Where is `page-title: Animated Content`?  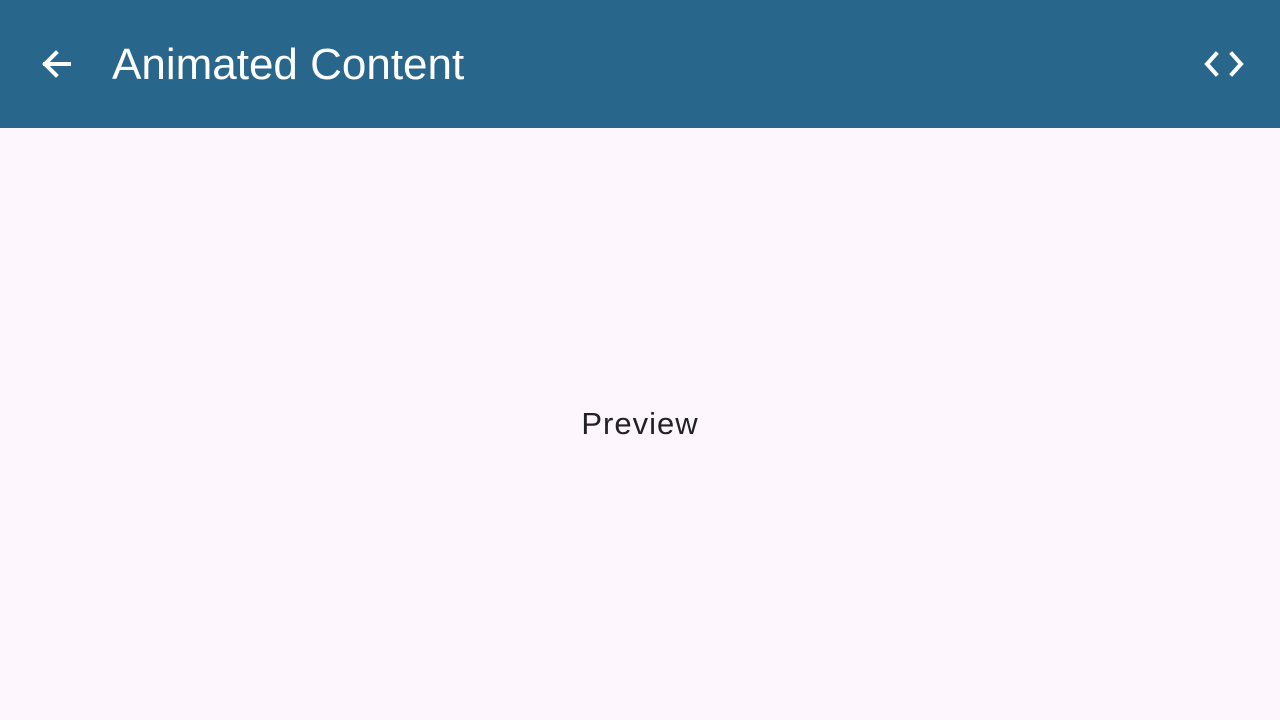 page-title: Animated Content is located at coordinates (288, 64).